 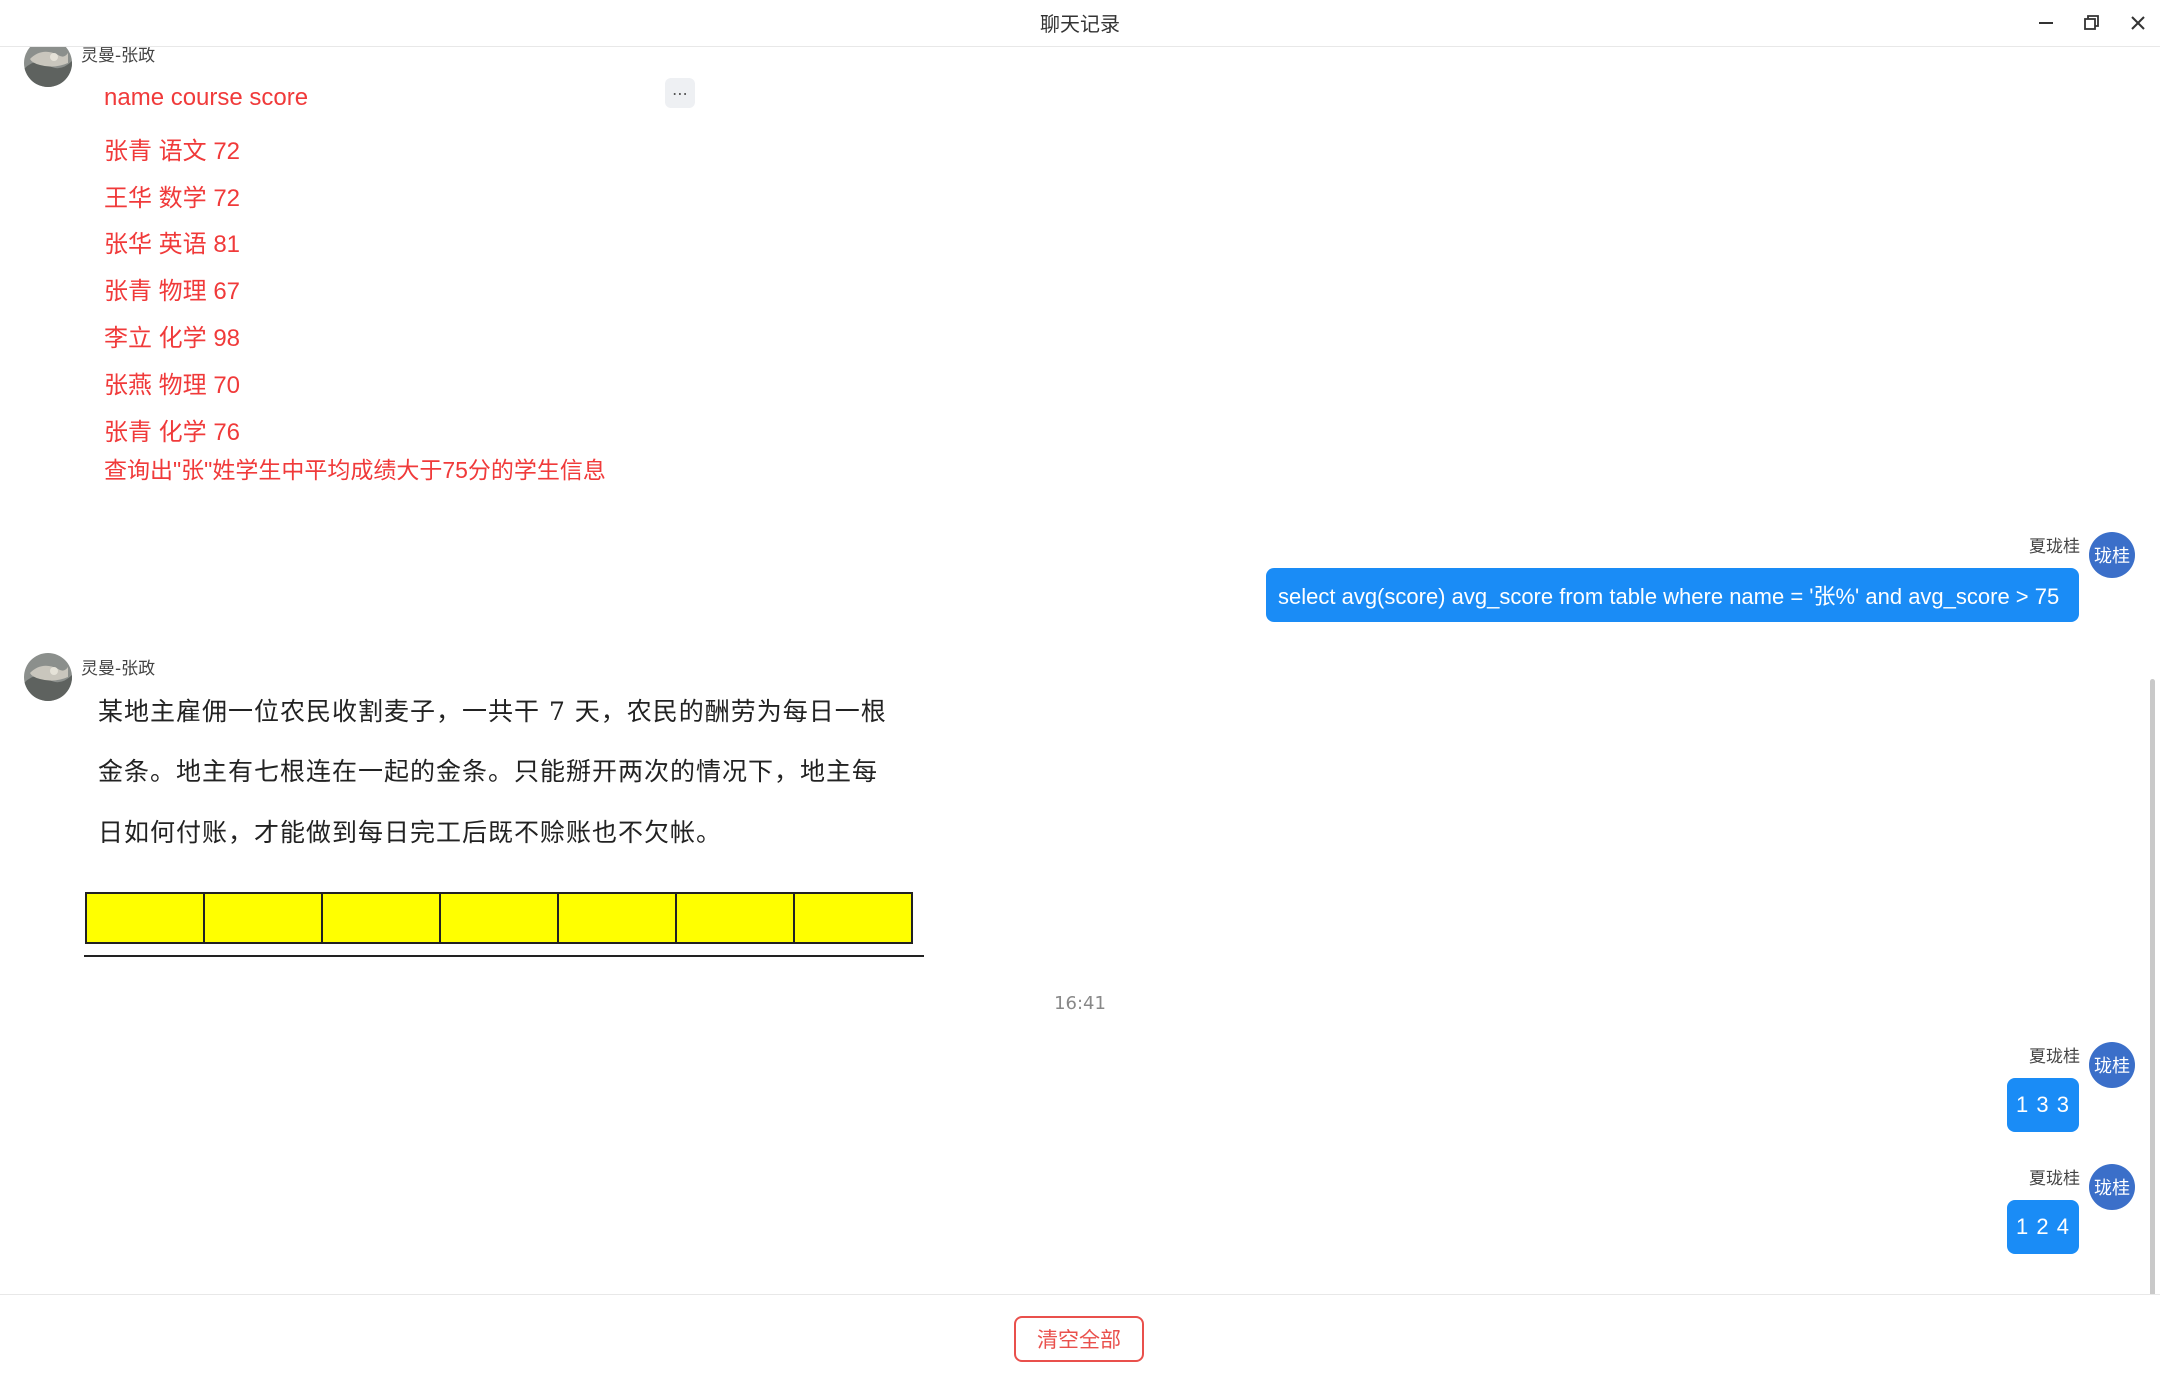 What do you see at coordinates (172, 385) in the screenshot?
I see `message-text: 张燕 物理 70` at bounding box center [172, 385].